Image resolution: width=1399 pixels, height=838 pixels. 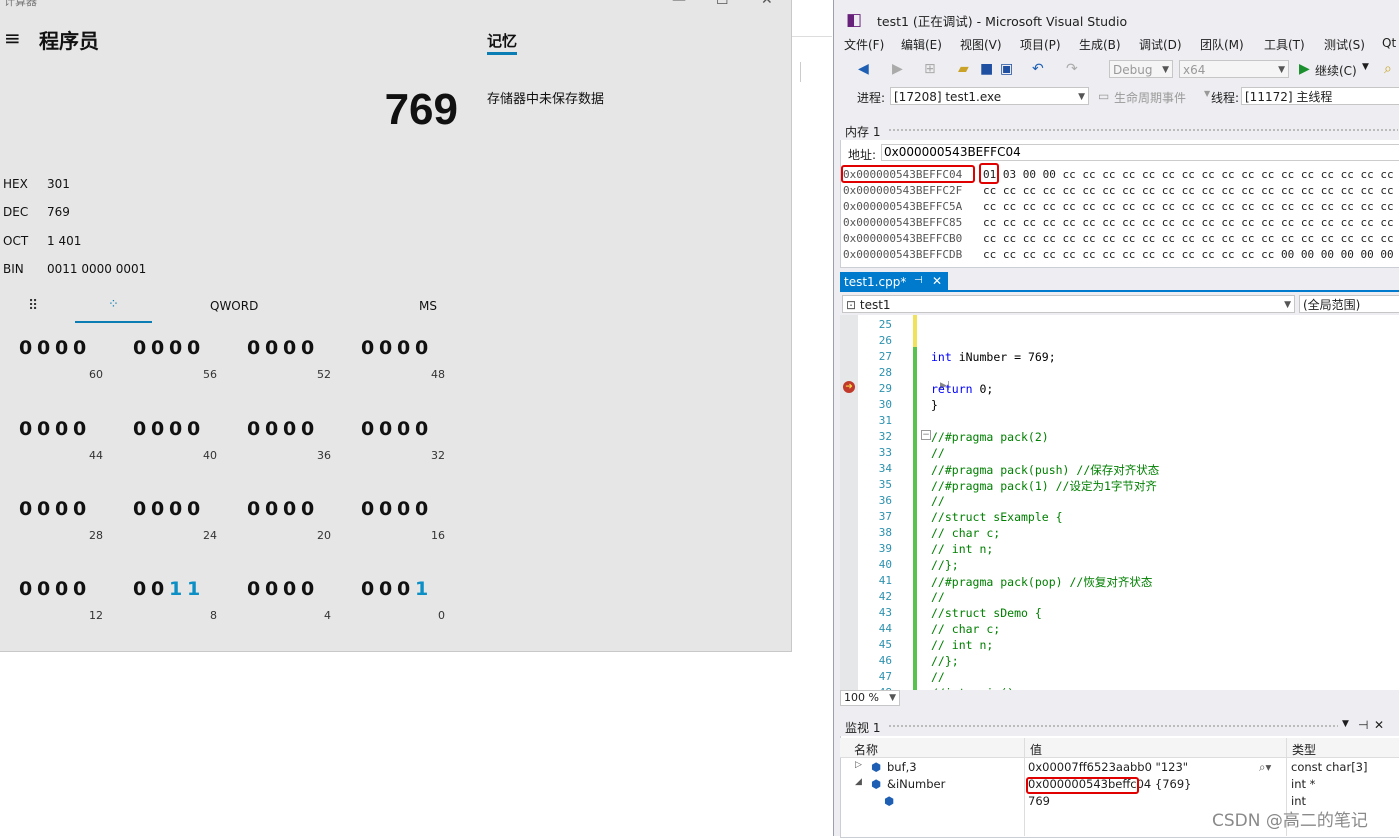 What do you see at coordinates (918, 280) in the screenshot?
I see `pin-icon: ⊣` at bounding box center [918, 280].